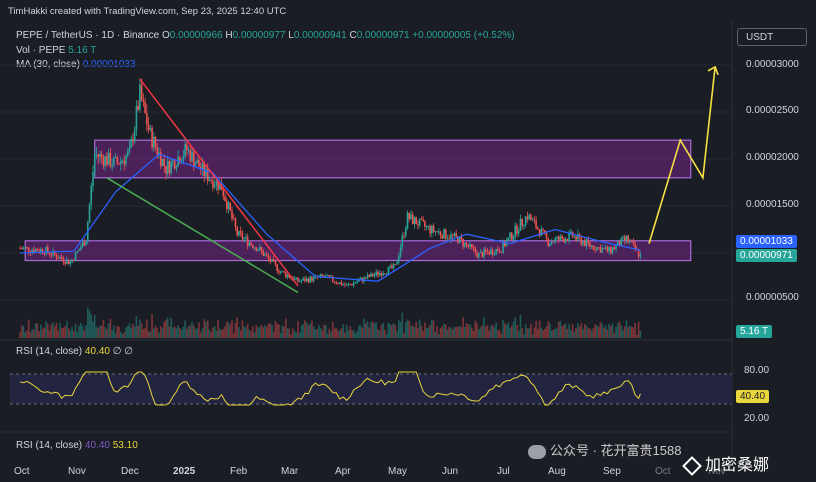  What do you see at coordinates (397, 471) in the screenshot?
I see `x-tick-may: May` at bounding box center [397, 471].